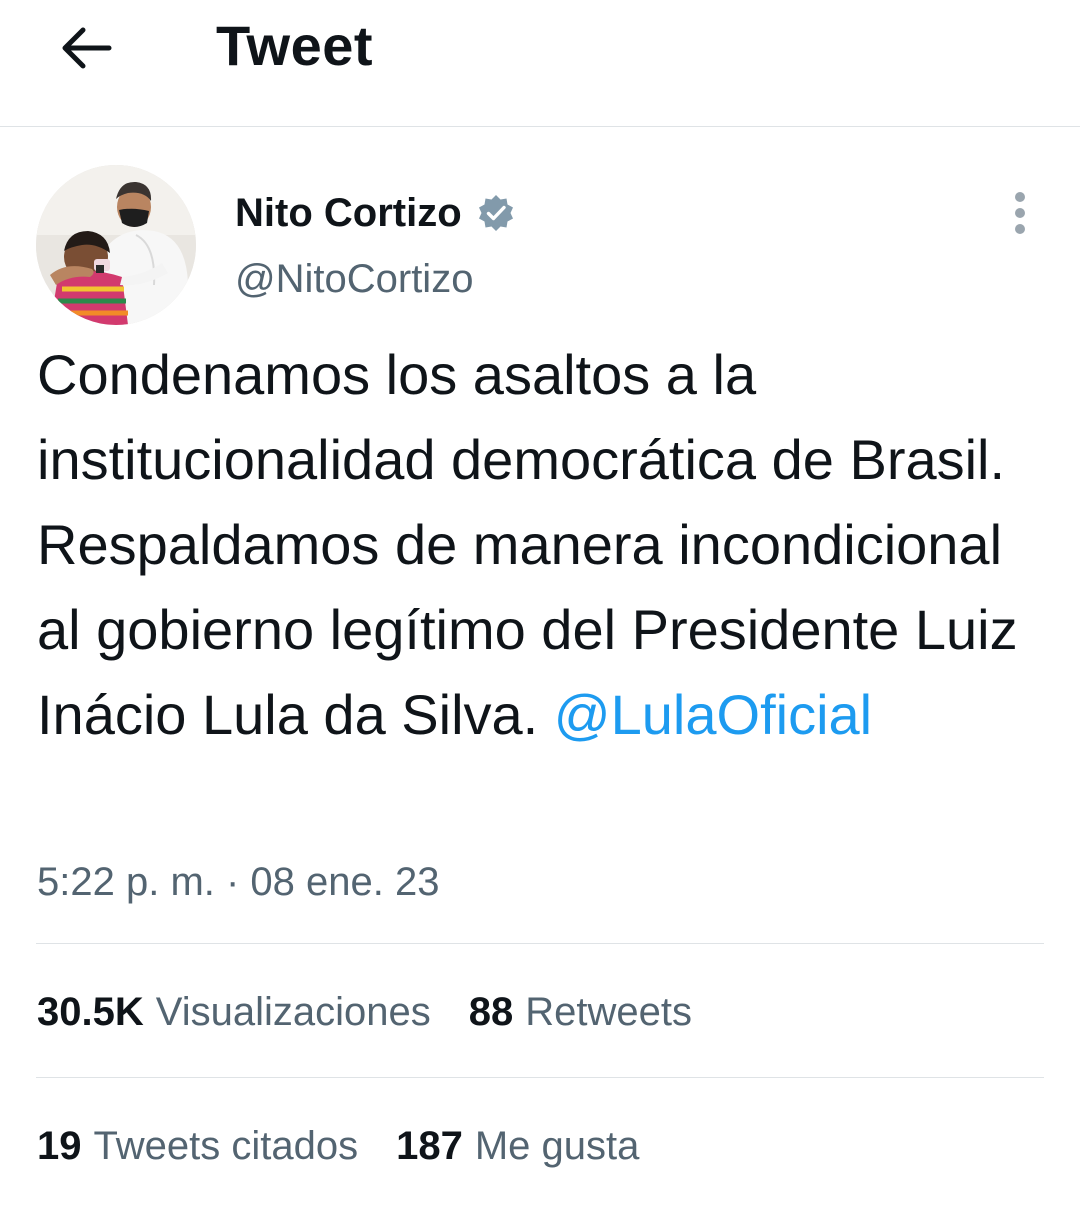 The width and height of the screenshot is (1080, 1205). Describe the element at coordinates (295, 45) in the screenshot. I see `page-title: Tweet` at that location.